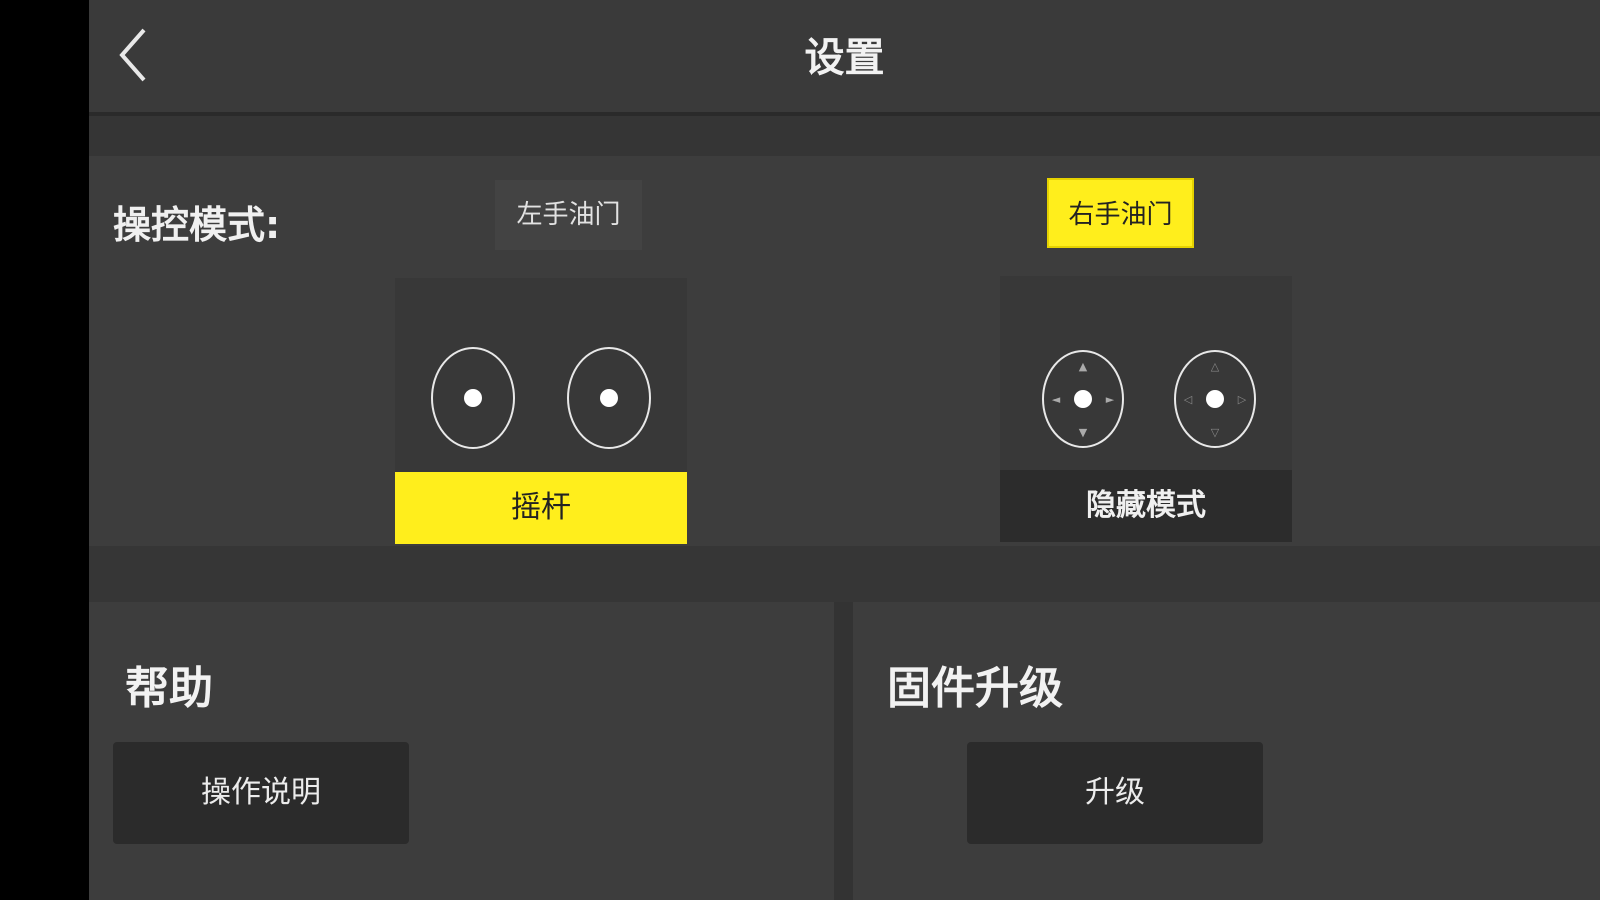 This screenshot has height=900, width=1600. I want to click on left-throttle-button: 左手油门, so click(568, 215).